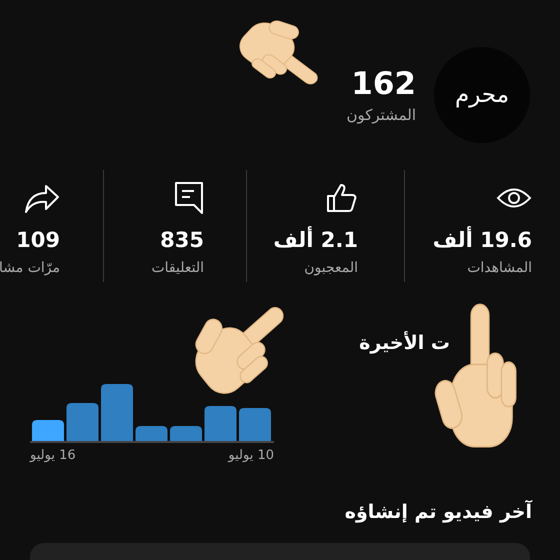 Image resolution: width=560 pixels, height=560 pixels. I want to click on comment-icon, so click(189, 198).